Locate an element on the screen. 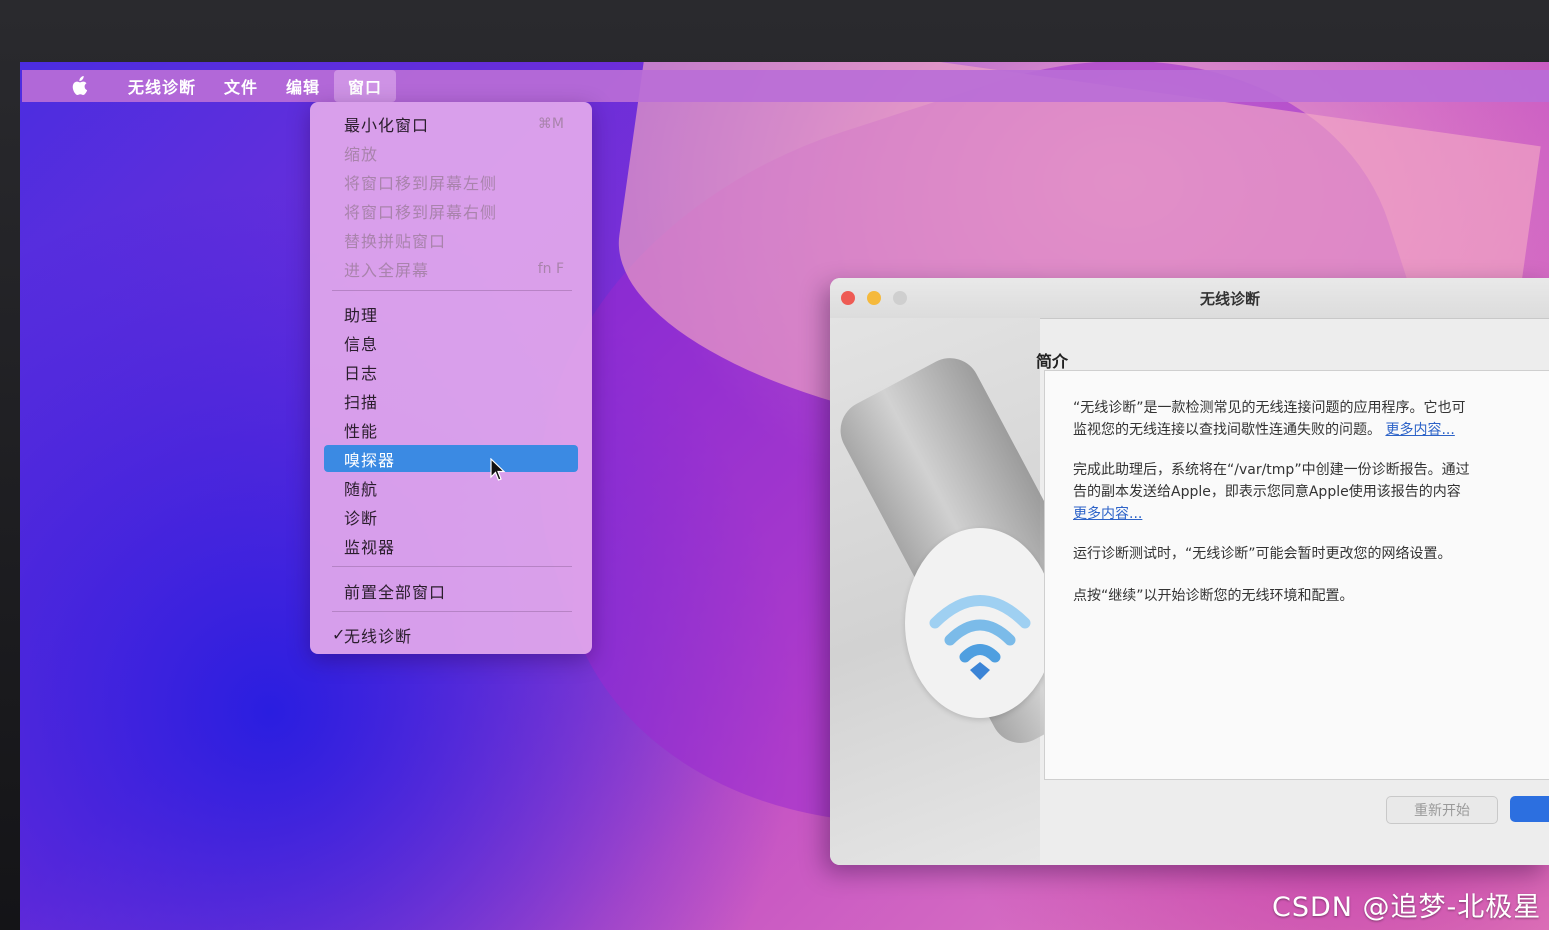 Image resolution: width=1549 pixels, height=930 pixels. menu-item-performance: 性能 is located at coordinates (451, 429).